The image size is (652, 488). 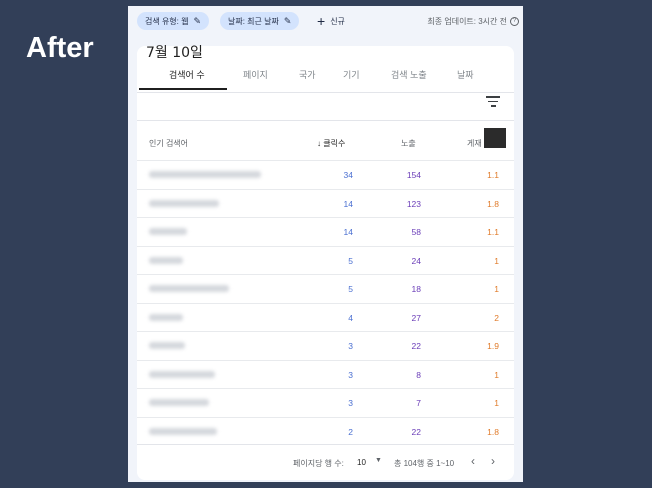 What do you see at coordinates (413, 175) in the screenshot?
I see `impressions-cell: 154` at bounding box center [413, 175].